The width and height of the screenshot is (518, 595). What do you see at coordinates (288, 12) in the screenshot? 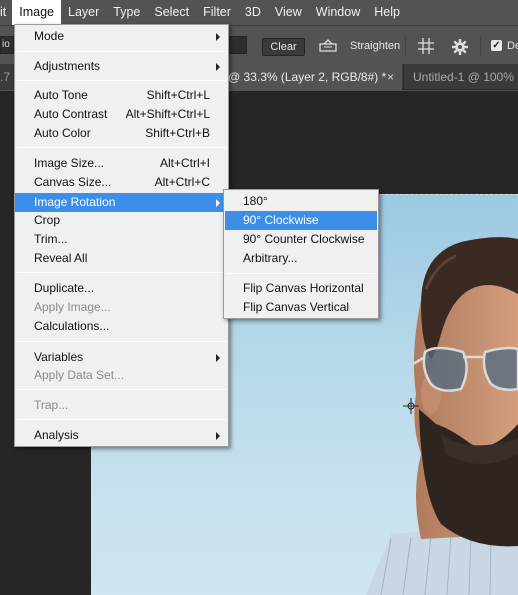
I see `menu-view: View` at bounding box center [288, 12].